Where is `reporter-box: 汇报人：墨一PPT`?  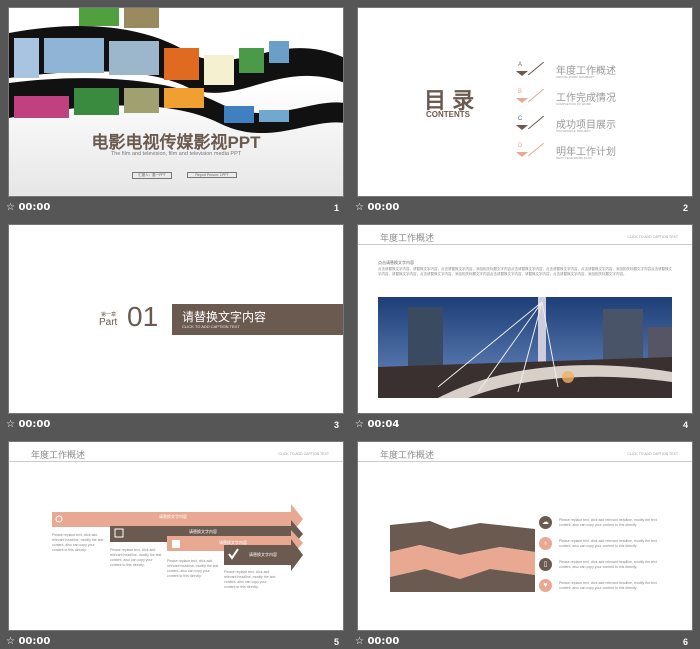
reporter-box: 汇报人：墨一PPT is located at coordinates (152, 175).